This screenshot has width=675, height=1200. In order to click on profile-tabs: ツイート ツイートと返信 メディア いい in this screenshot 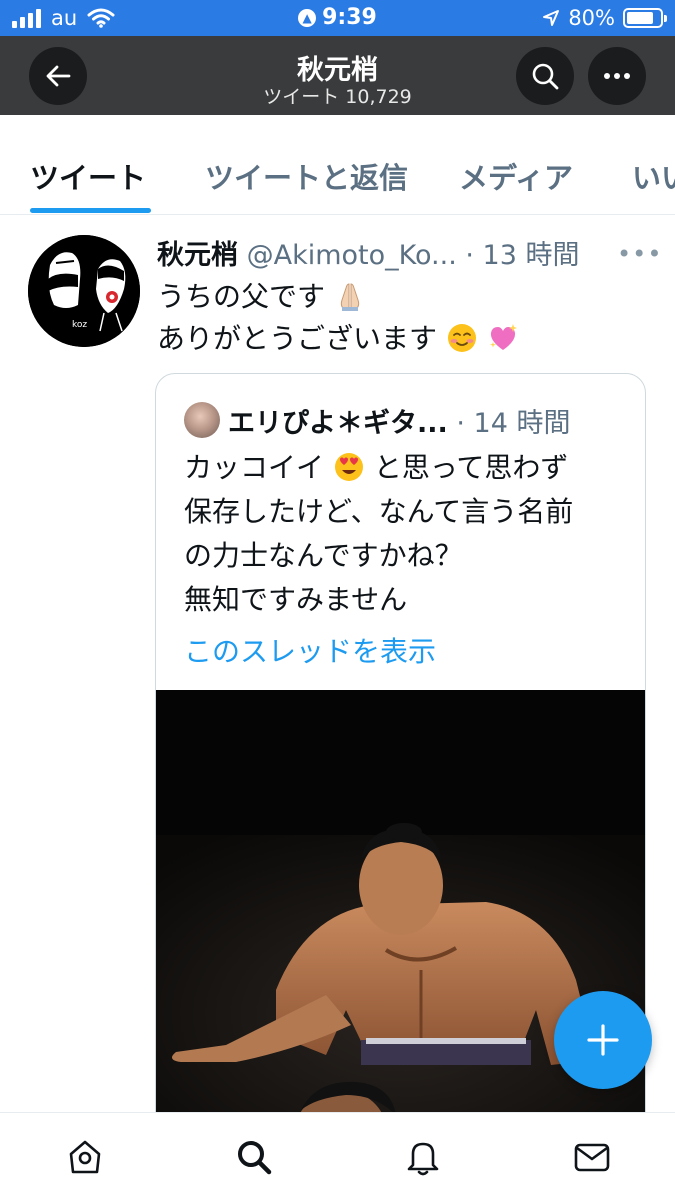, I will do `click(337, 165)`.